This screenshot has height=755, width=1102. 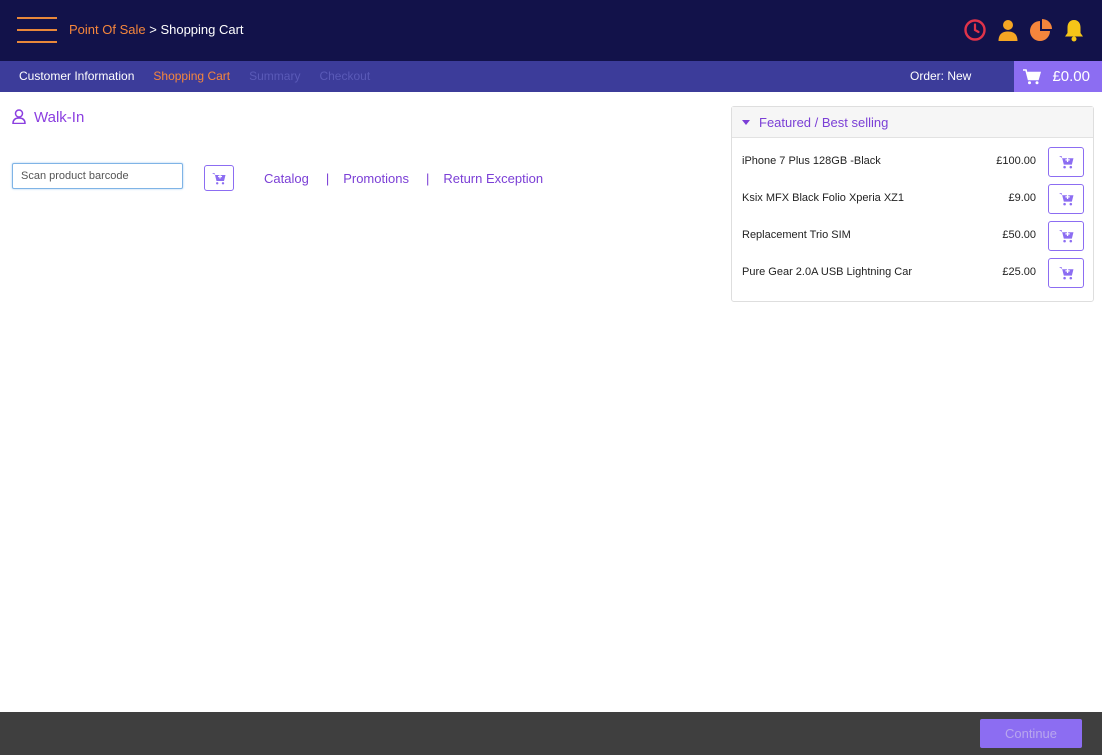 I want to click on return-exception-link: Return Exception, so click(x=493, y=178).